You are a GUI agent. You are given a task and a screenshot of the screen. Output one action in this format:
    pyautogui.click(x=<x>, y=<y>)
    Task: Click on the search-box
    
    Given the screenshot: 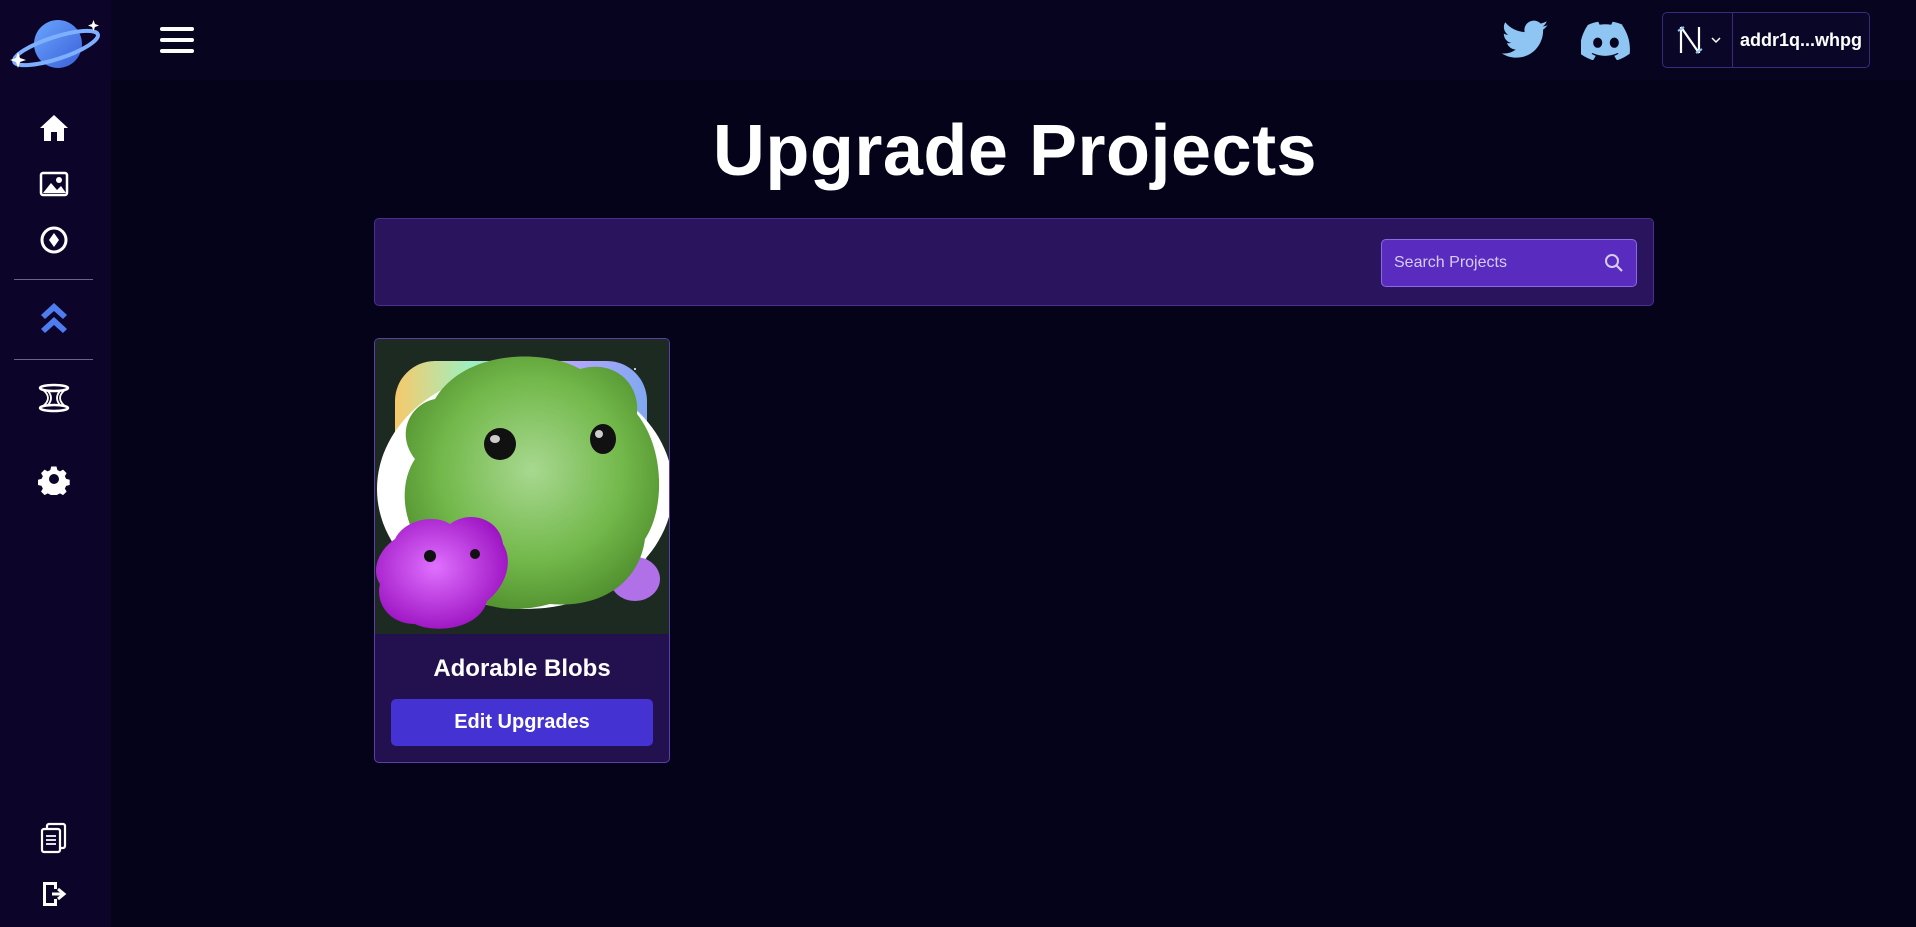 What is the action you would take?
    pyautogui.click(x=1509, y=263)
    